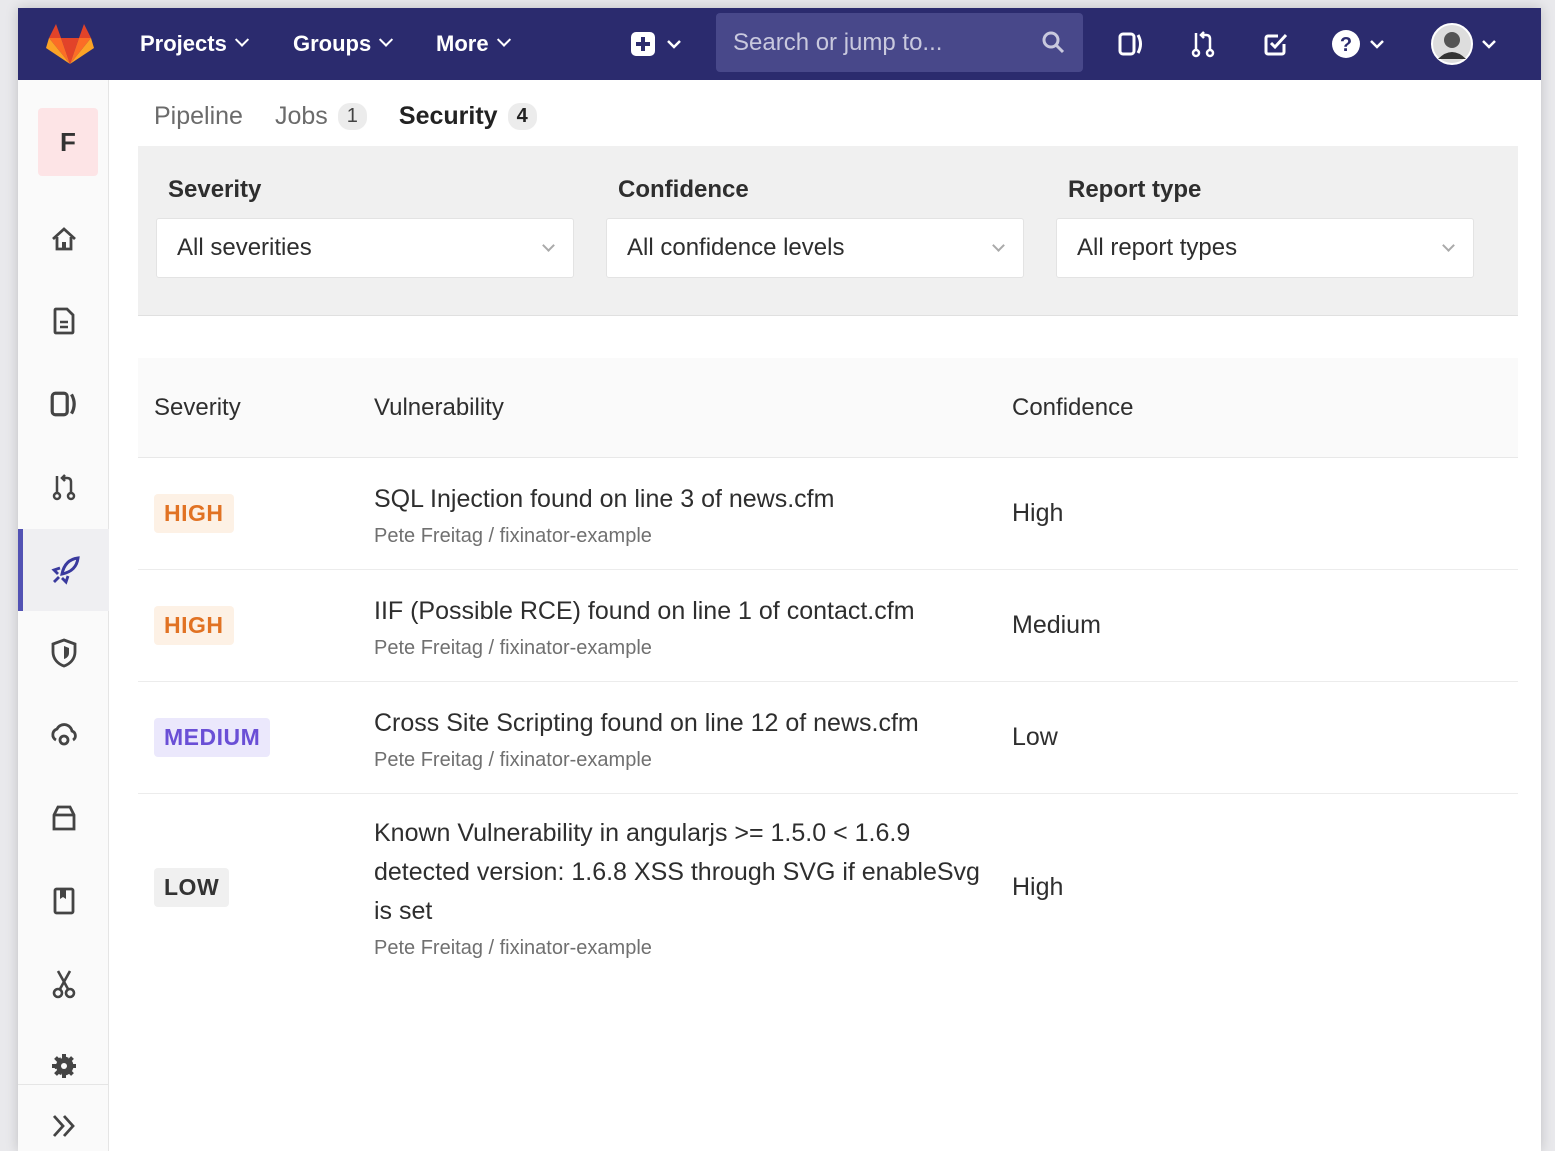  What do you see at coordinates (736, 247) in the screenshot?
I see `confidence-select-value: All confidence levels` at bounding box center [736, 247].